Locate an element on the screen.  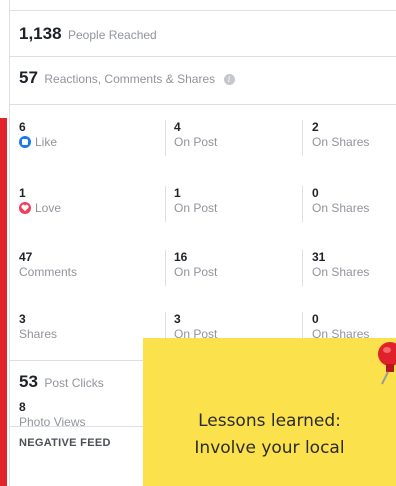
note-line-1: Lessons learned: is located at coordinates (269, 421).